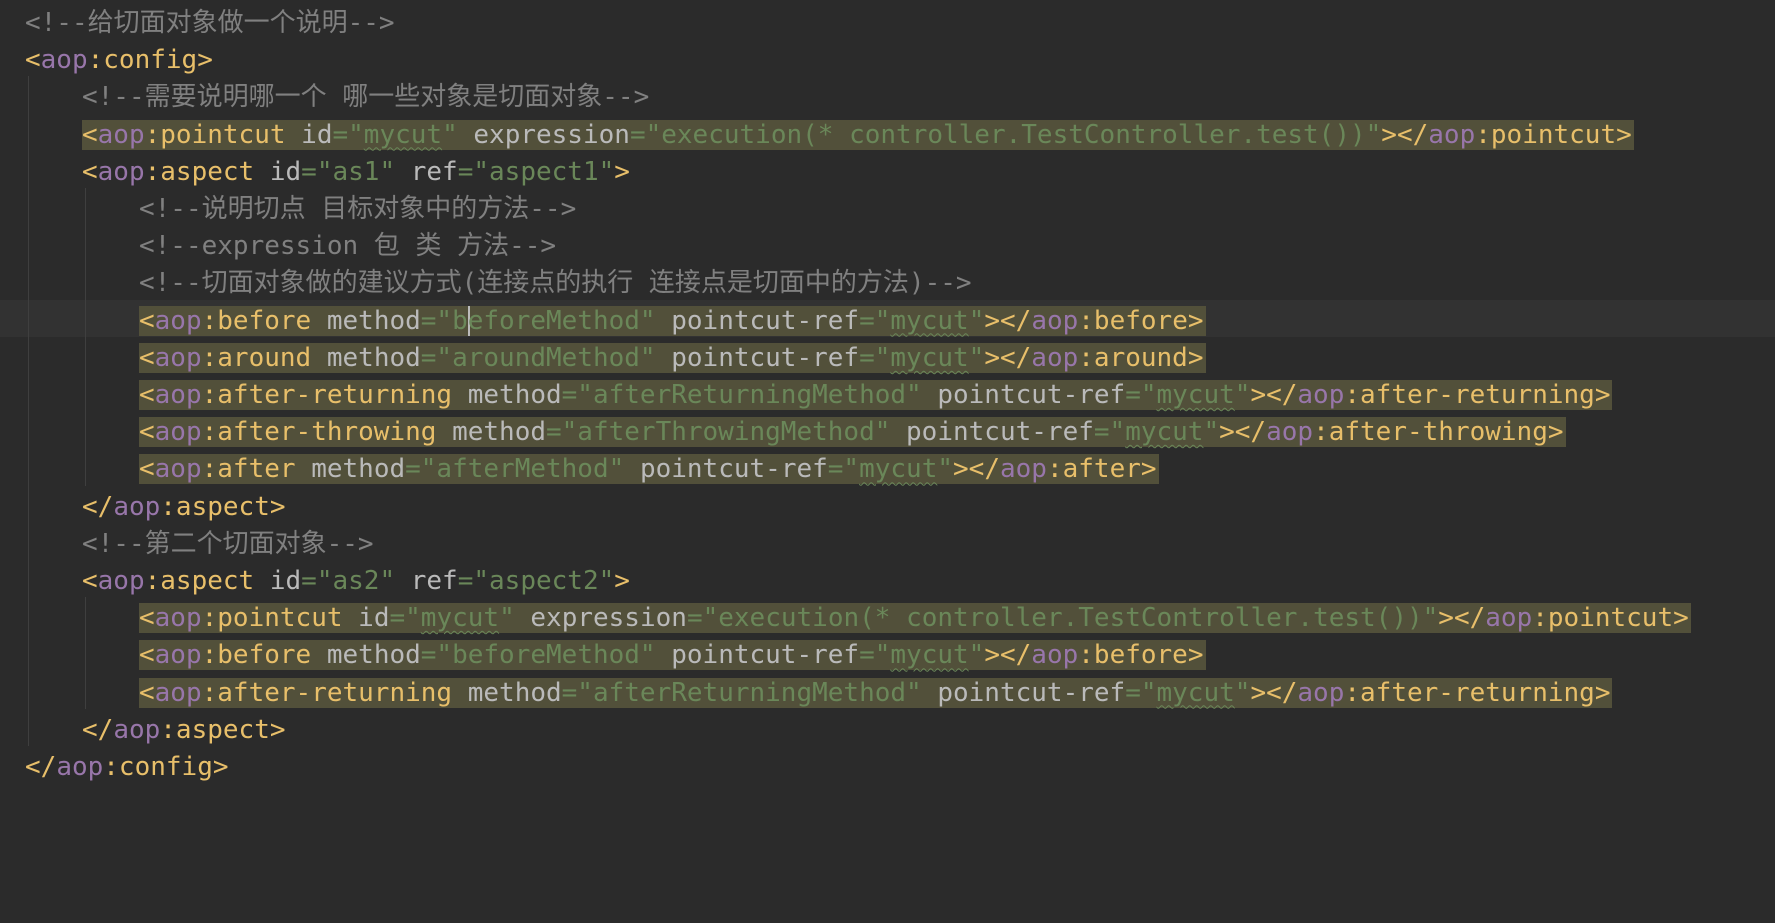 This screenshot has width=1775, height=923. I want to click on token: <!--需要说明哪一个 哪一些对象是切面对象-->, so click(366, 97).